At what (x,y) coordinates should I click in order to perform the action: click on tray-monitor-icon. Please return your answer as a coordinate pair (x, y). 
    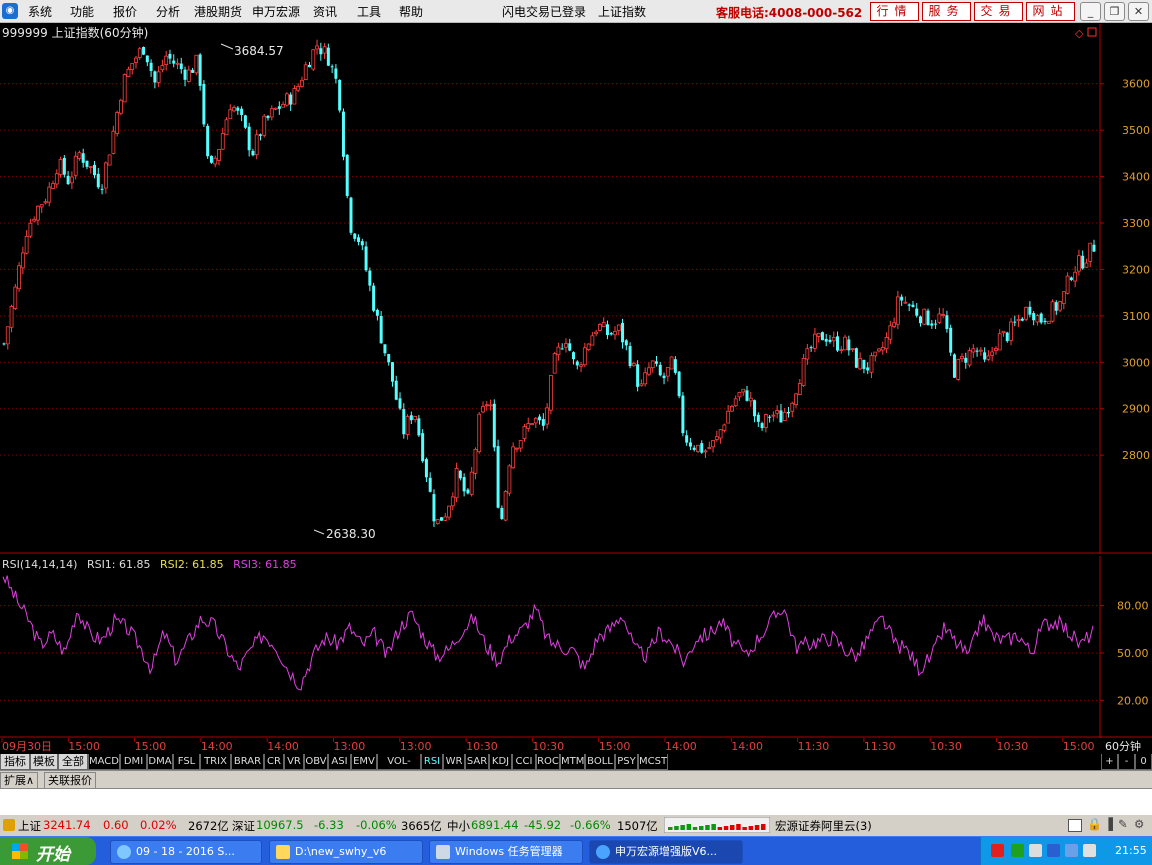
    Looking at the image, I should click on (1071, 850).